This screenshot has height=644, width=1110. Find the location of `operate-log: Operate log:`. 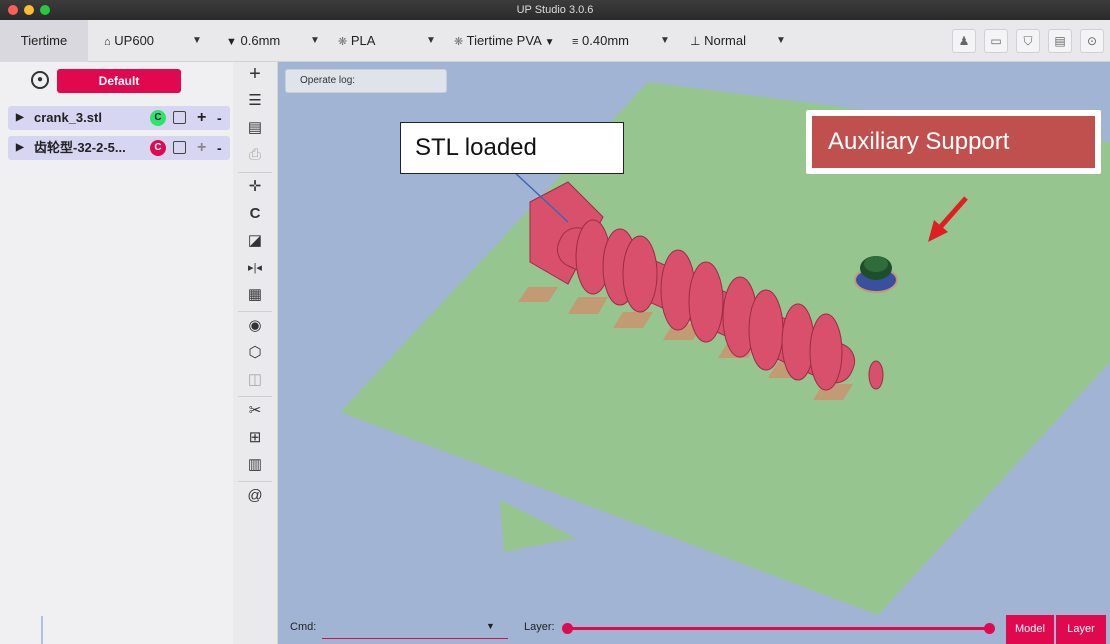

operate-log: Operate log: is located at coordinates (366, 81).